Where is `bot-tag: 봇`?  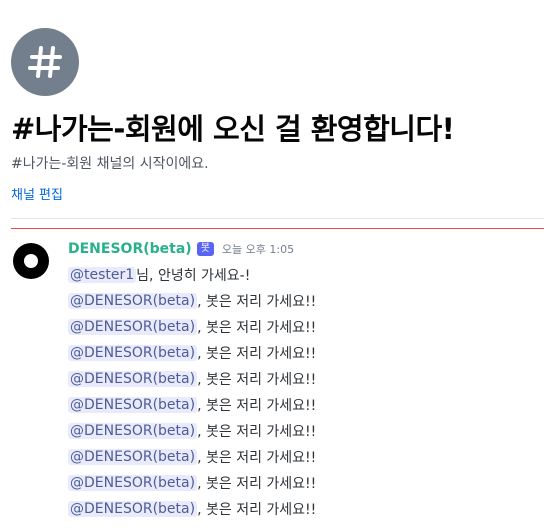
bot-tag: 봇 is located at coordinates (205, 249).